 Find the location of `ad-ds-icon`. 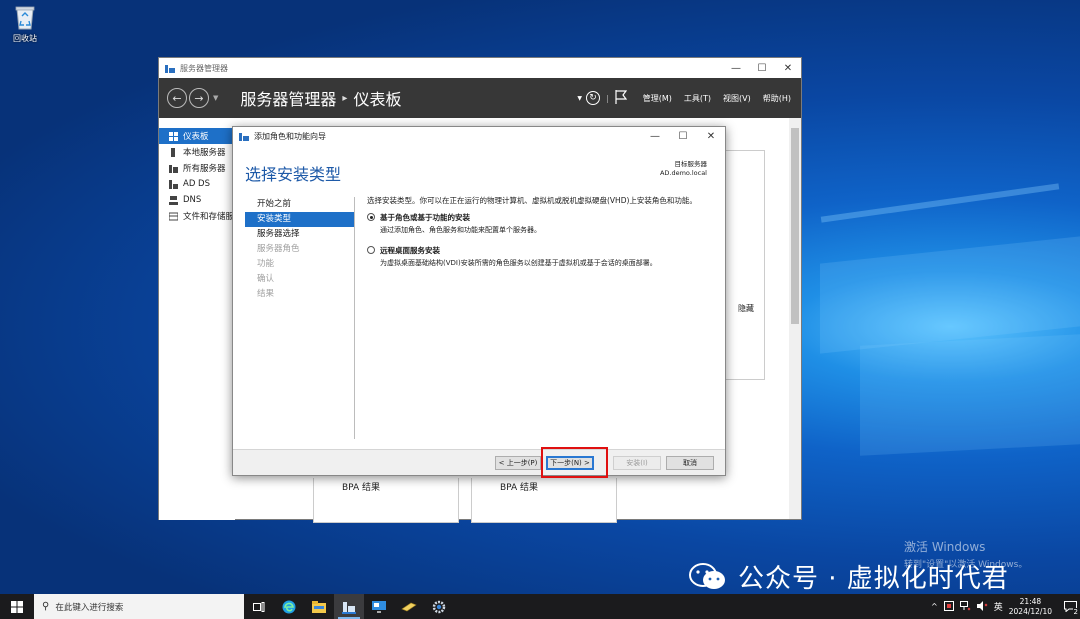

ad-ds-icon is located at coordinates (173, 184).